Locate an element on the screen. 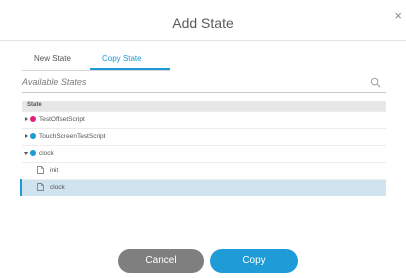 This screenshot has height=278, width=406. tab-copy-state: Copy State is located at coordinates (122, 58).